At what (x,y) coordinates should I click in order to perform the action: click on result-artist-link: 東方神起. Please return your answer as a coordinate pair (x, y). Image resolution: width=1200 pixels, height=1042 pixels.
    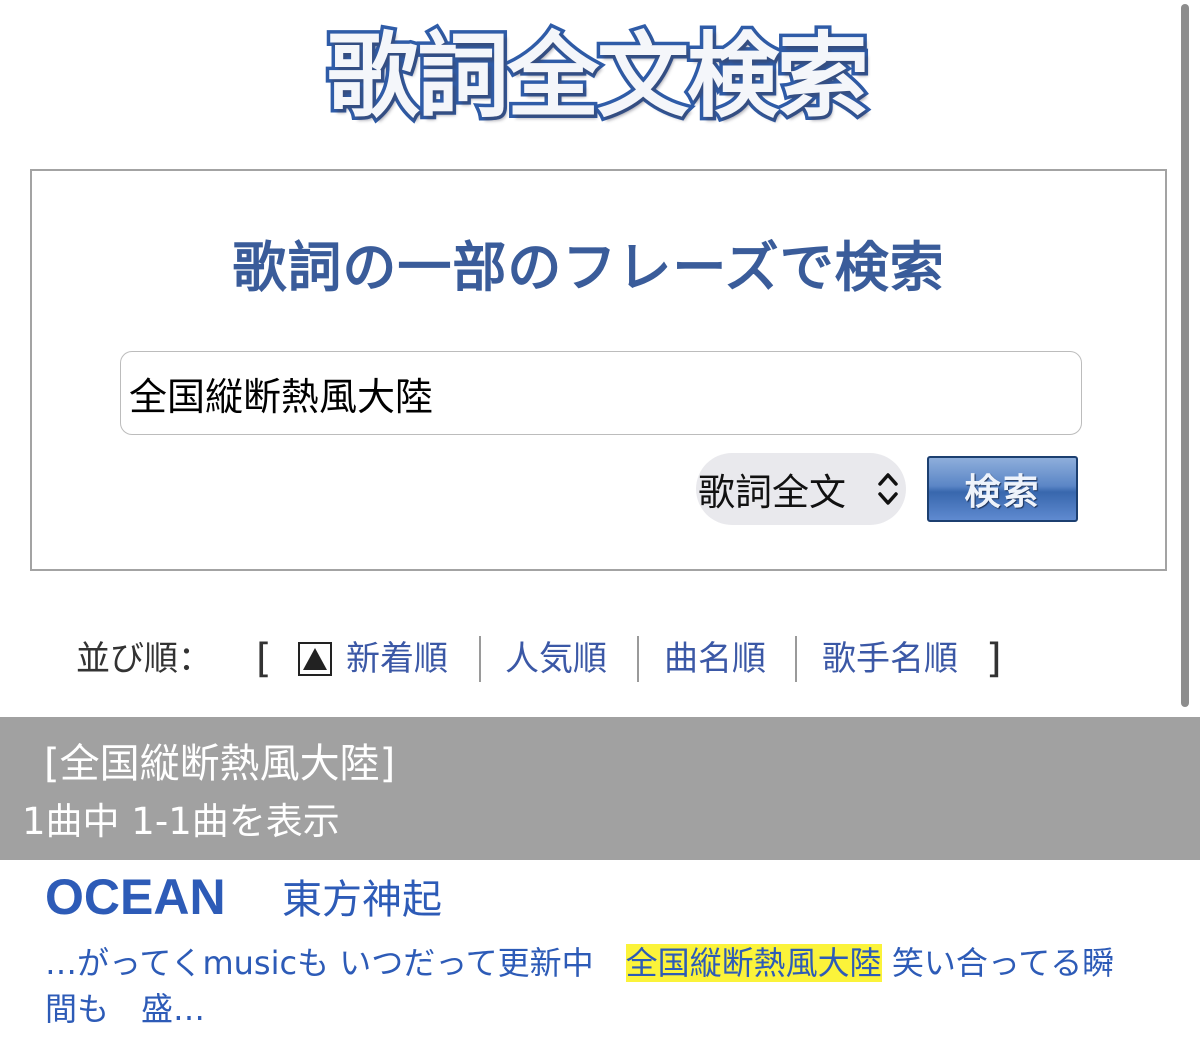
    Looking at the image, I should click on (362, 900).